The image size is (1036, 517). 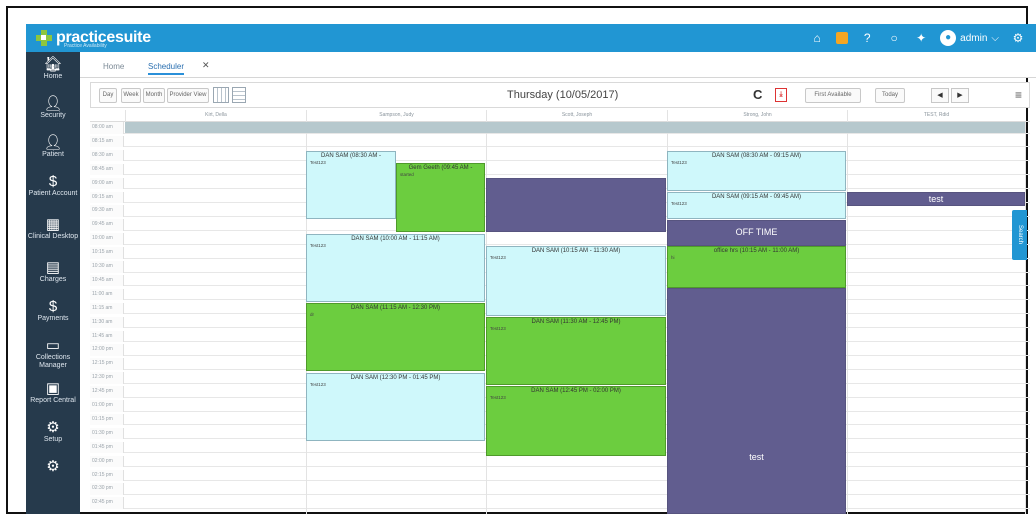 I want to click on appointment-block: DAN SAM (10:15 AM - 11:30 AM) Test123, so click(x=576, y=281).